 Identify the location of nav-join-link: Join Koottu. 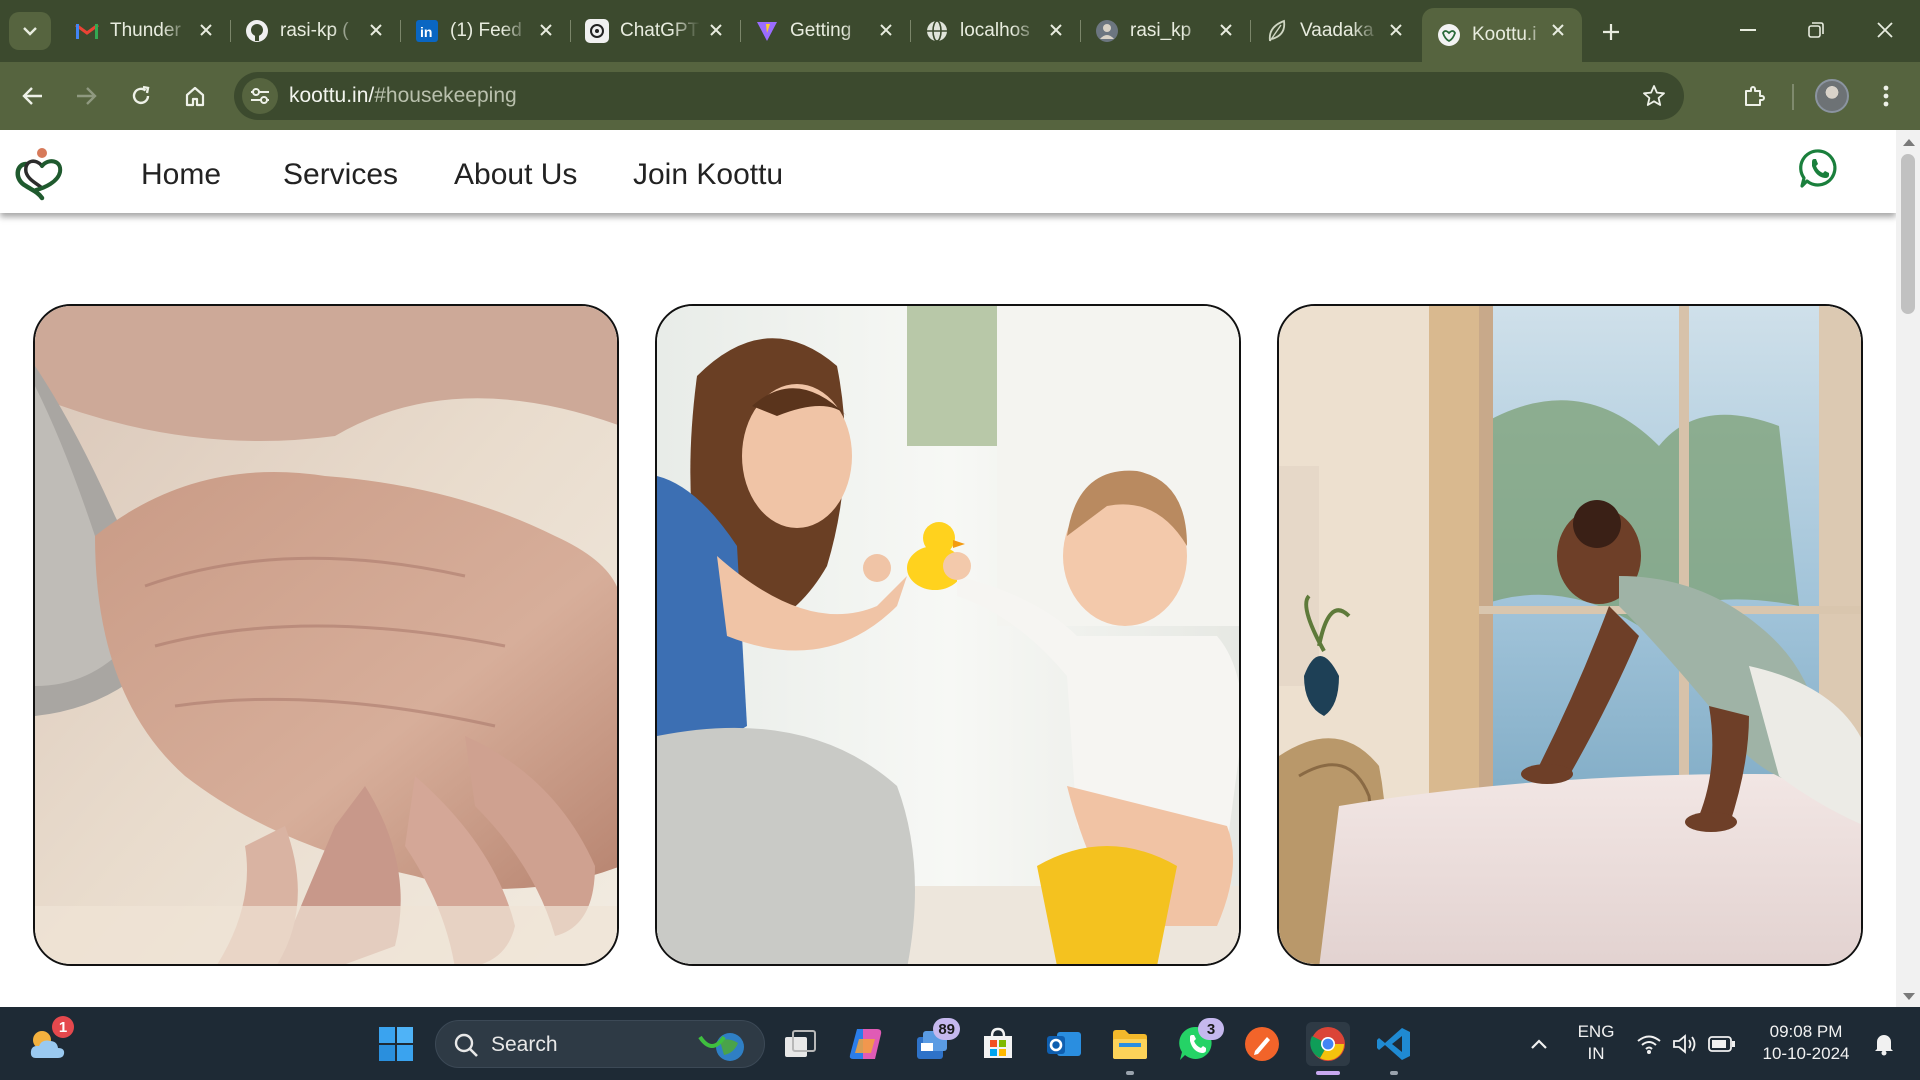
(708, 175).